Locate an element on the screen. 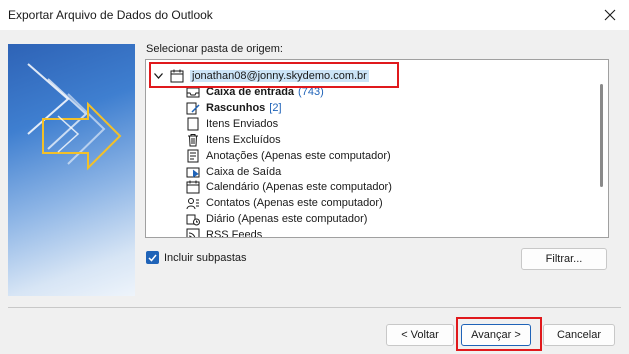  back-button: < Voltar is located at coordinates (420, 335).